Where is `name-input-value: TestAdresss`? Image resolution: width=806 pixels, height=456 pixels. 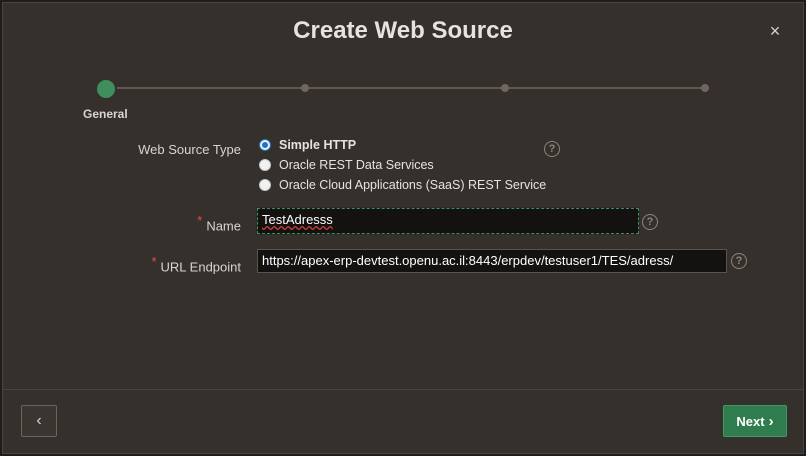
name-input-value: TestAdresss is located at coordinates (297, 219).